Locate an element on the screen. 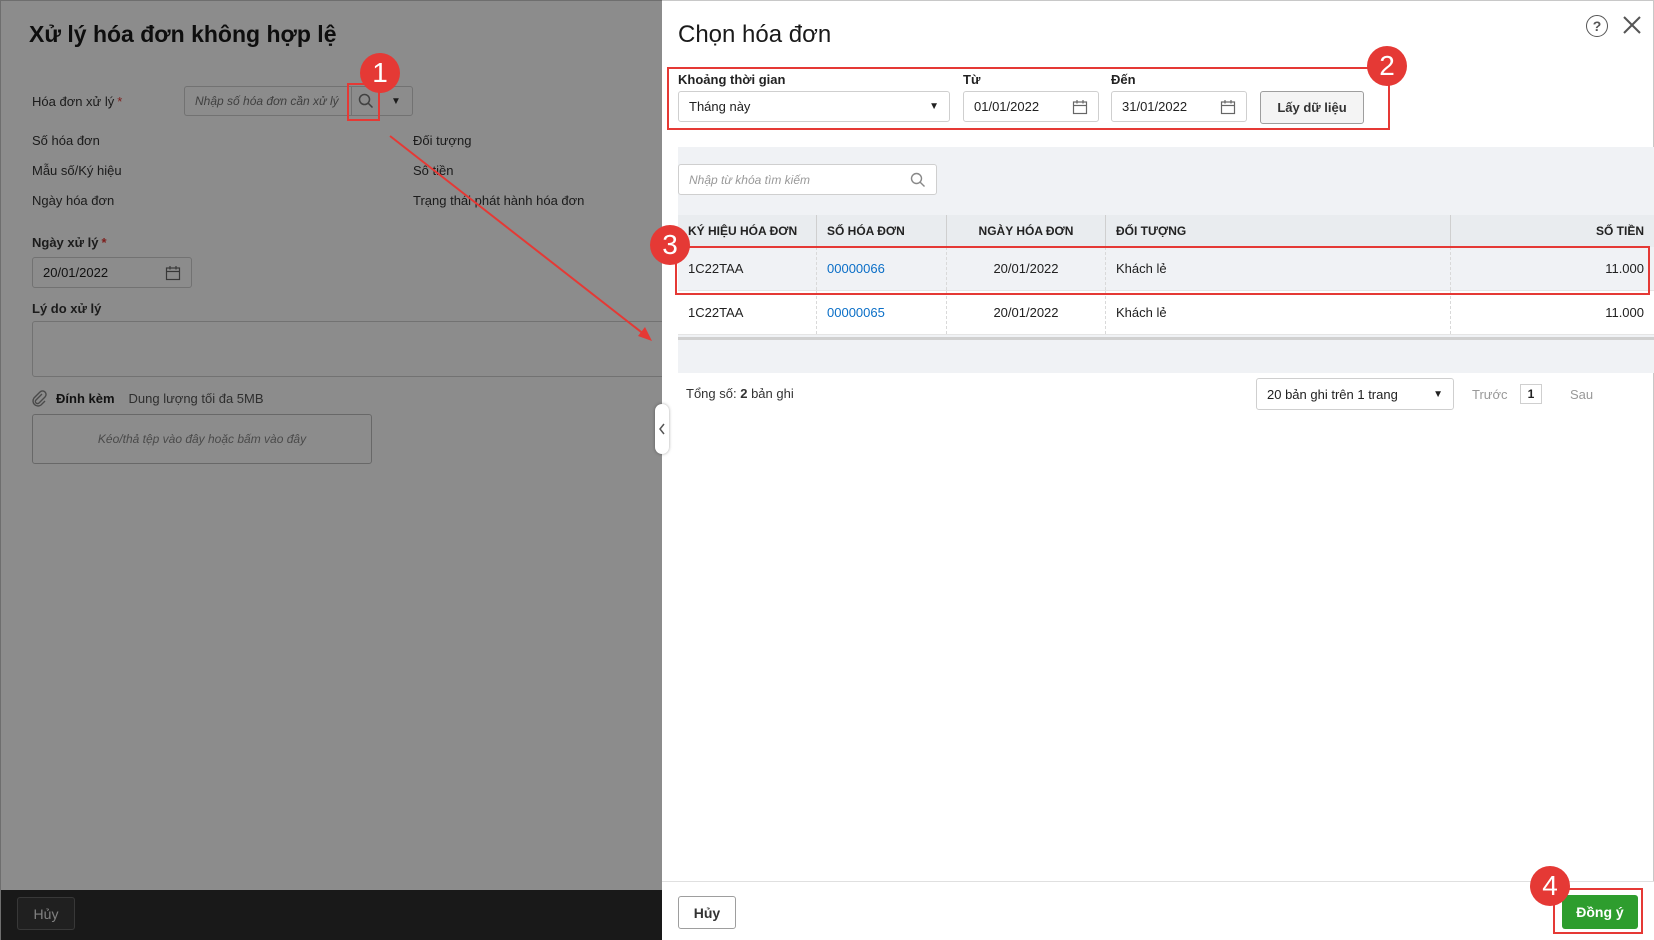 This screenshot has width=1654, height=940. dialog-title: Chọn hóa đơn is located at coordinates (755, 34).